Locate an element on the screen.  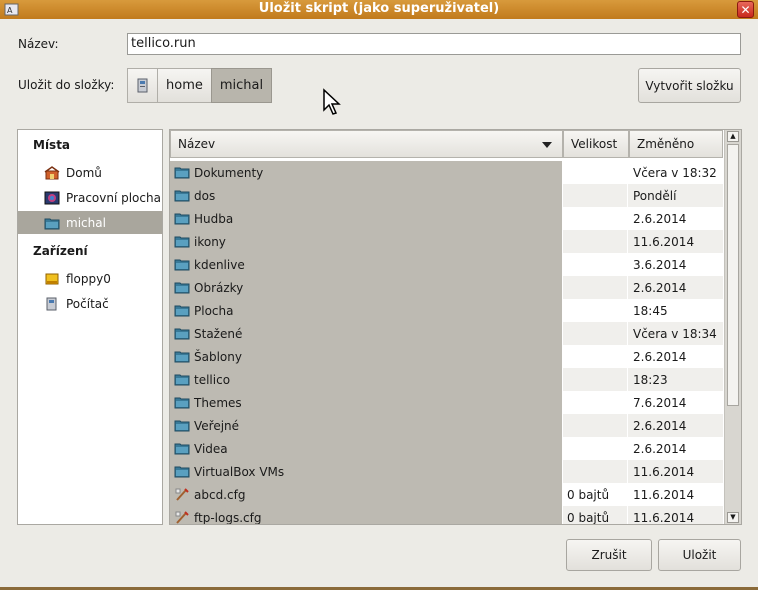
file-name: Obrázky is located at coordinates (219, 287).